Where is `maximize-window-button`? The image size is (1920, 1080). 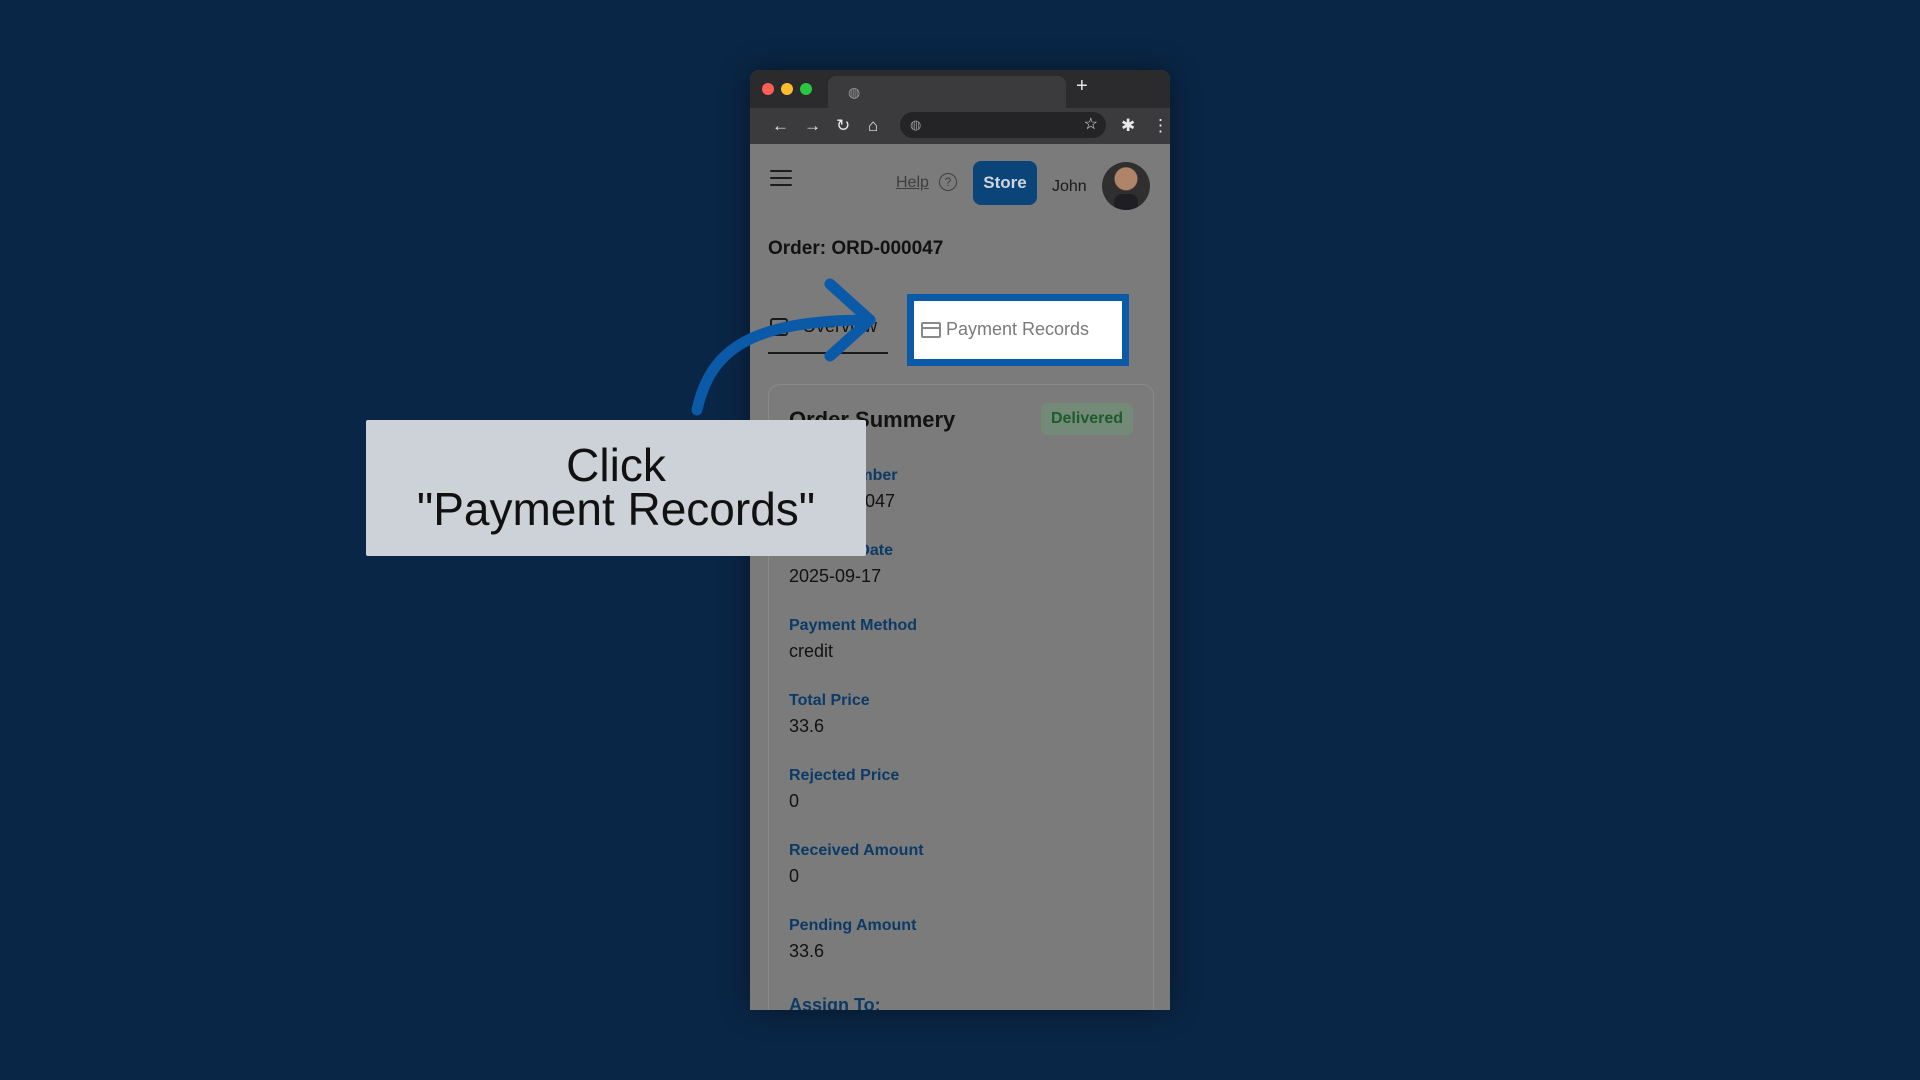
maximize-window-button is located at coordinates (806, 89).